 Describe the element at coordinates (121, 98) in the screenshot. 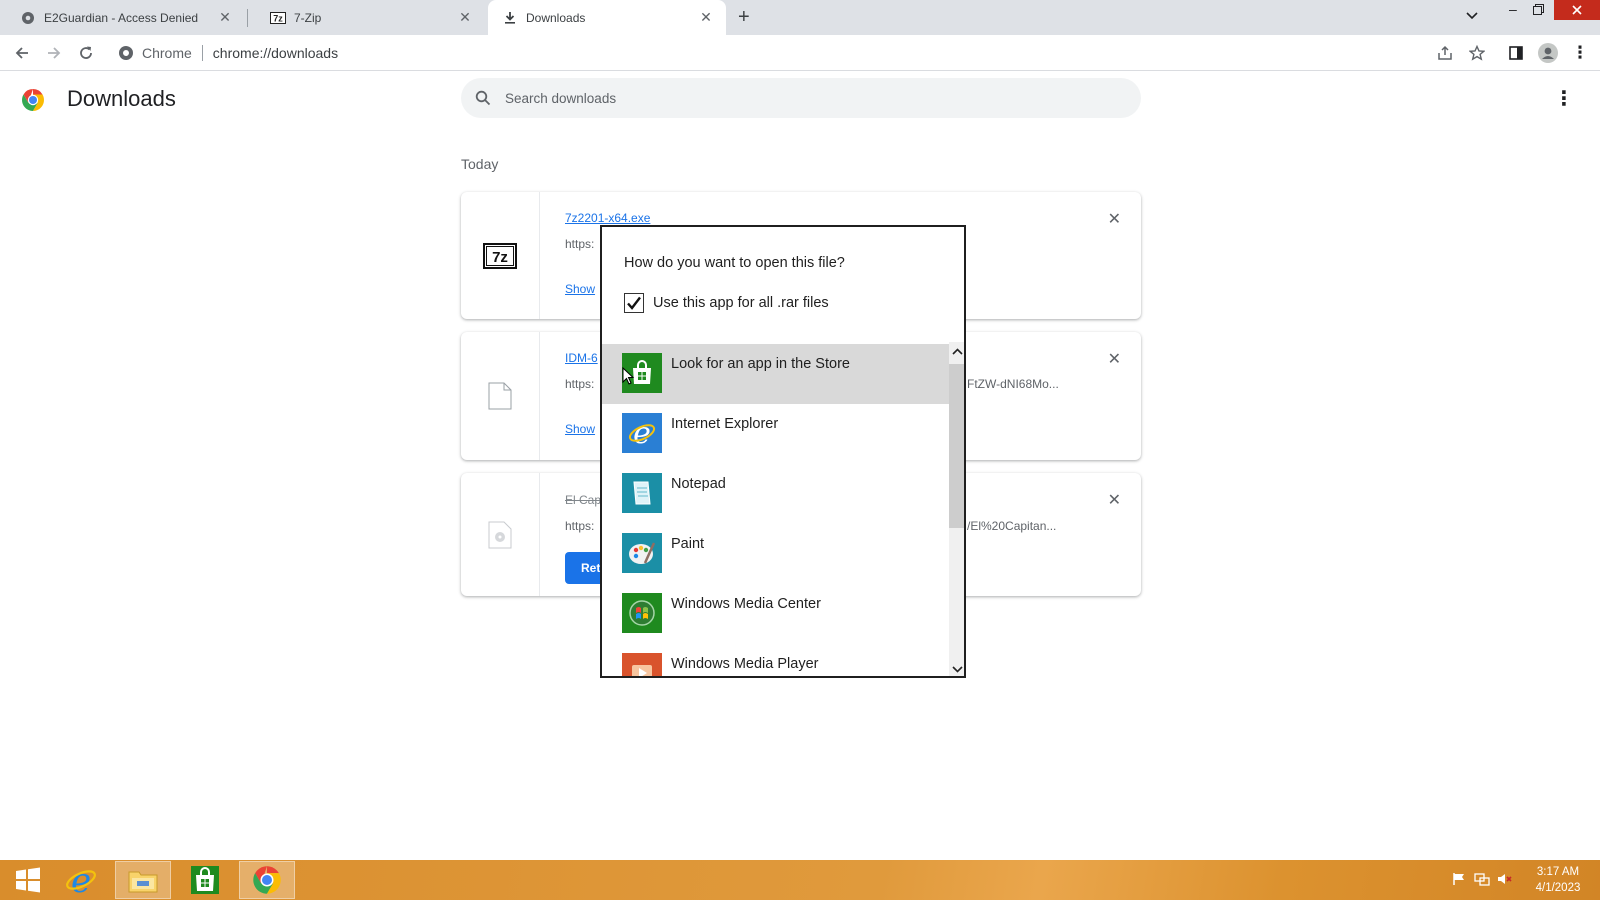

I see `page-title: Downloads` at that location.